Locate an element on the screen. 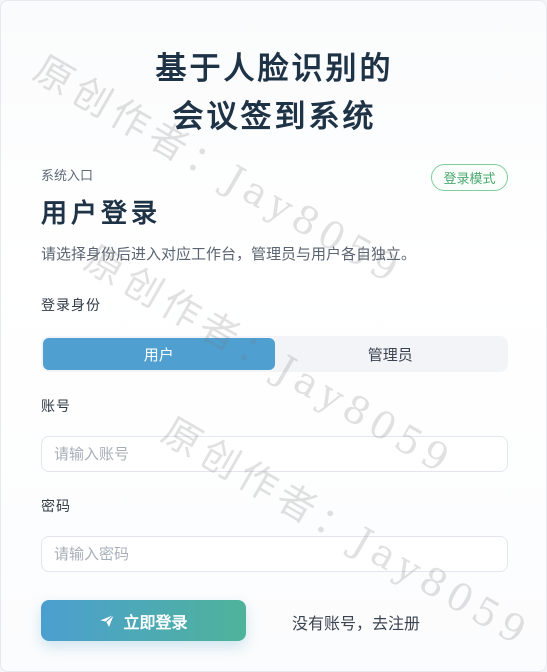 This screenshot has height=672, width=547. account-label: 账号 is located at coordinates (56, 407).